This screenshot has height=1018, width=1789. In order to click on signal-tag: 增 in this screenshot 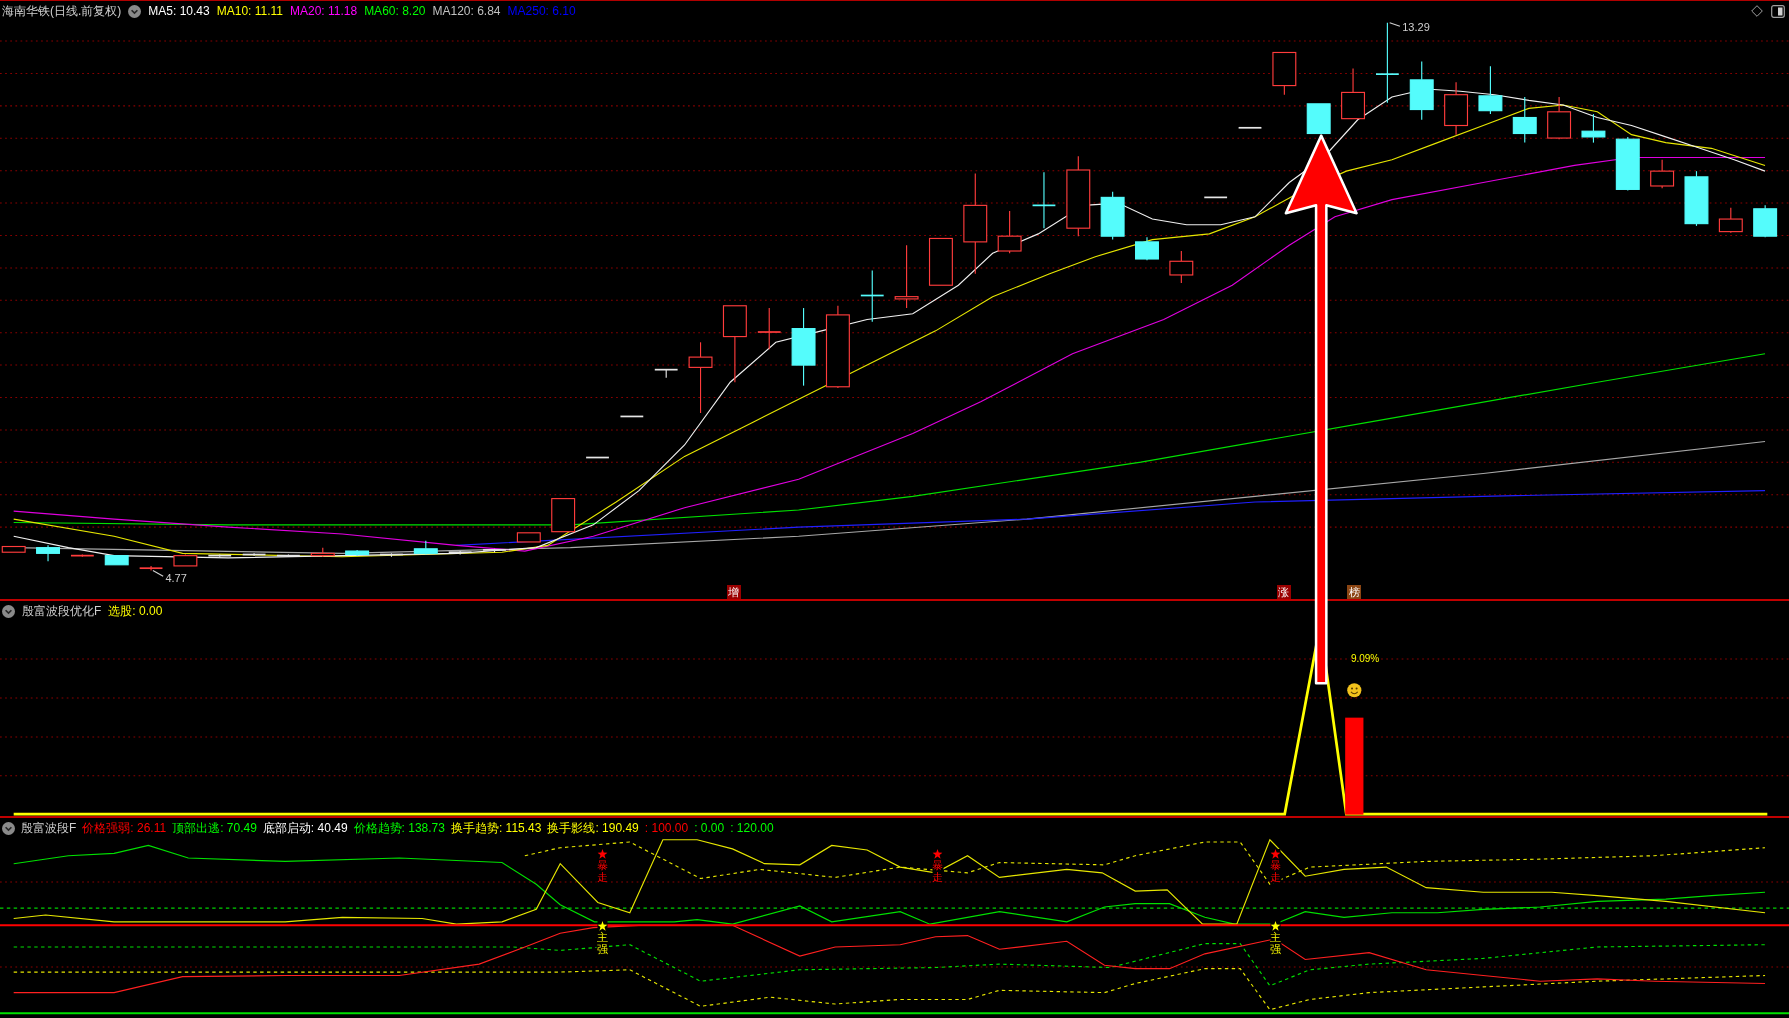, I will do `click(733, 592)`.